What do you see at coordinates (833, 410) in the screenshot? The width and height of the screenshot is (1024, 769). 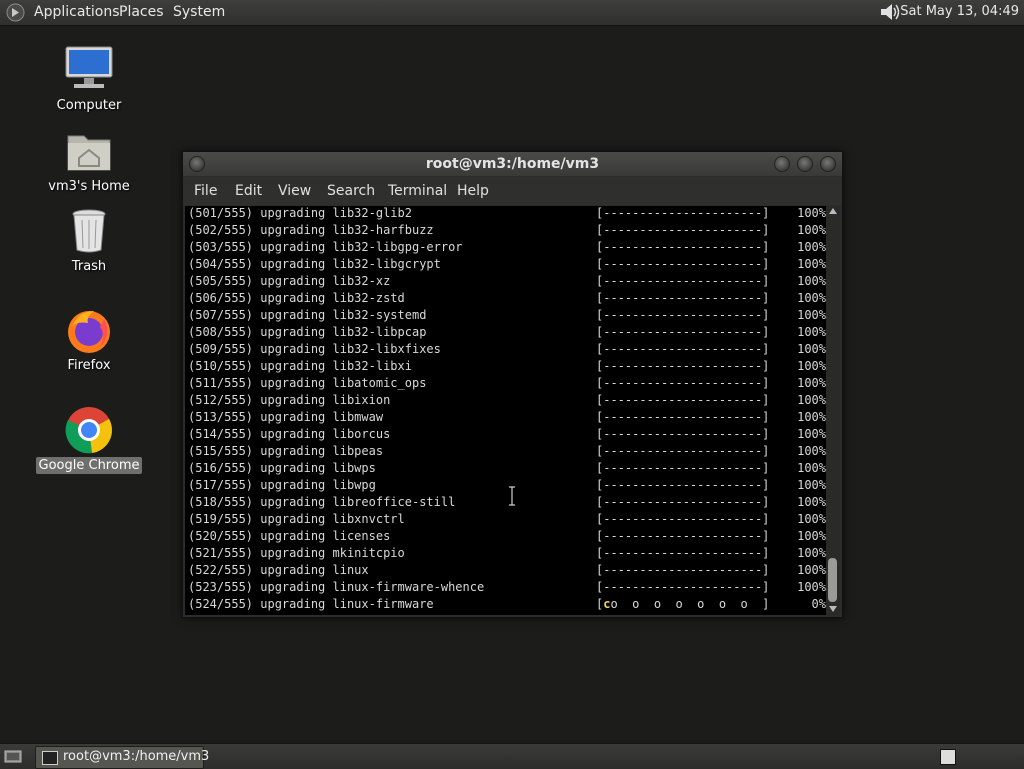 I see `terminal-scrollbar` at bounding box center [833, 410].